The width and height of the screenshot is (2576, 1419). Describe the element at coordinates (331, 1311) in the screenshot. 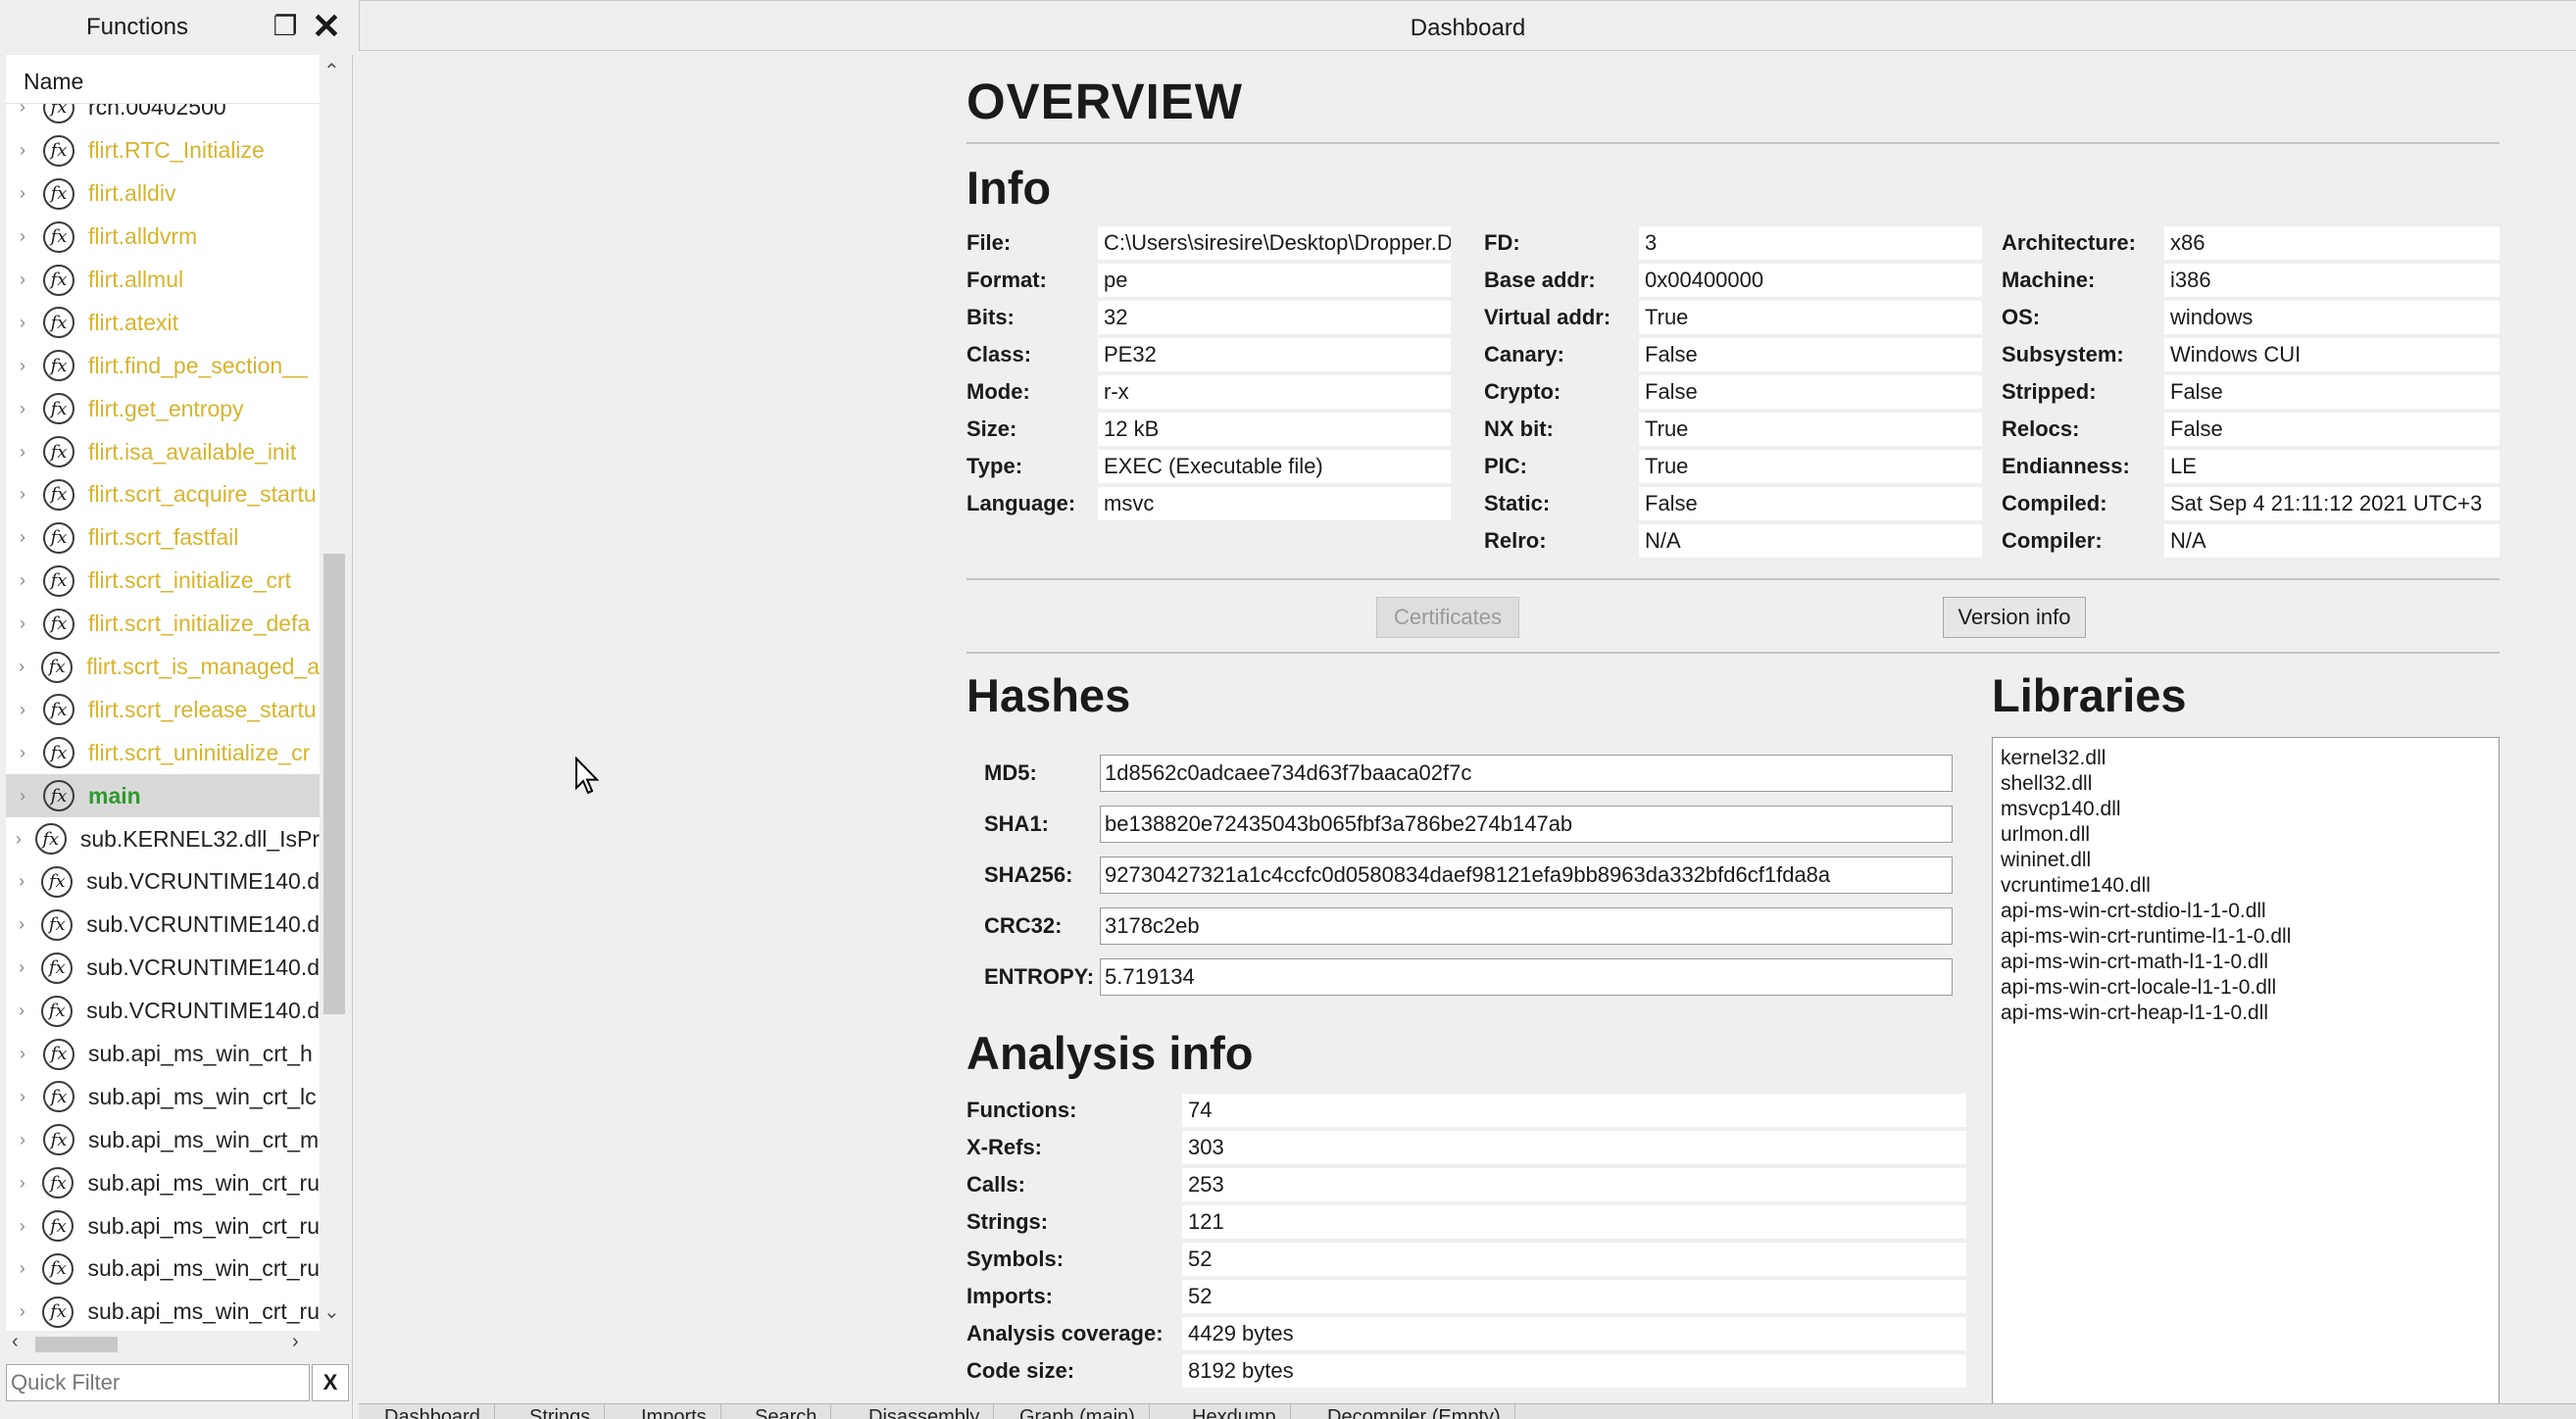

I see `scroll-down-icon: ⌄` at that location.